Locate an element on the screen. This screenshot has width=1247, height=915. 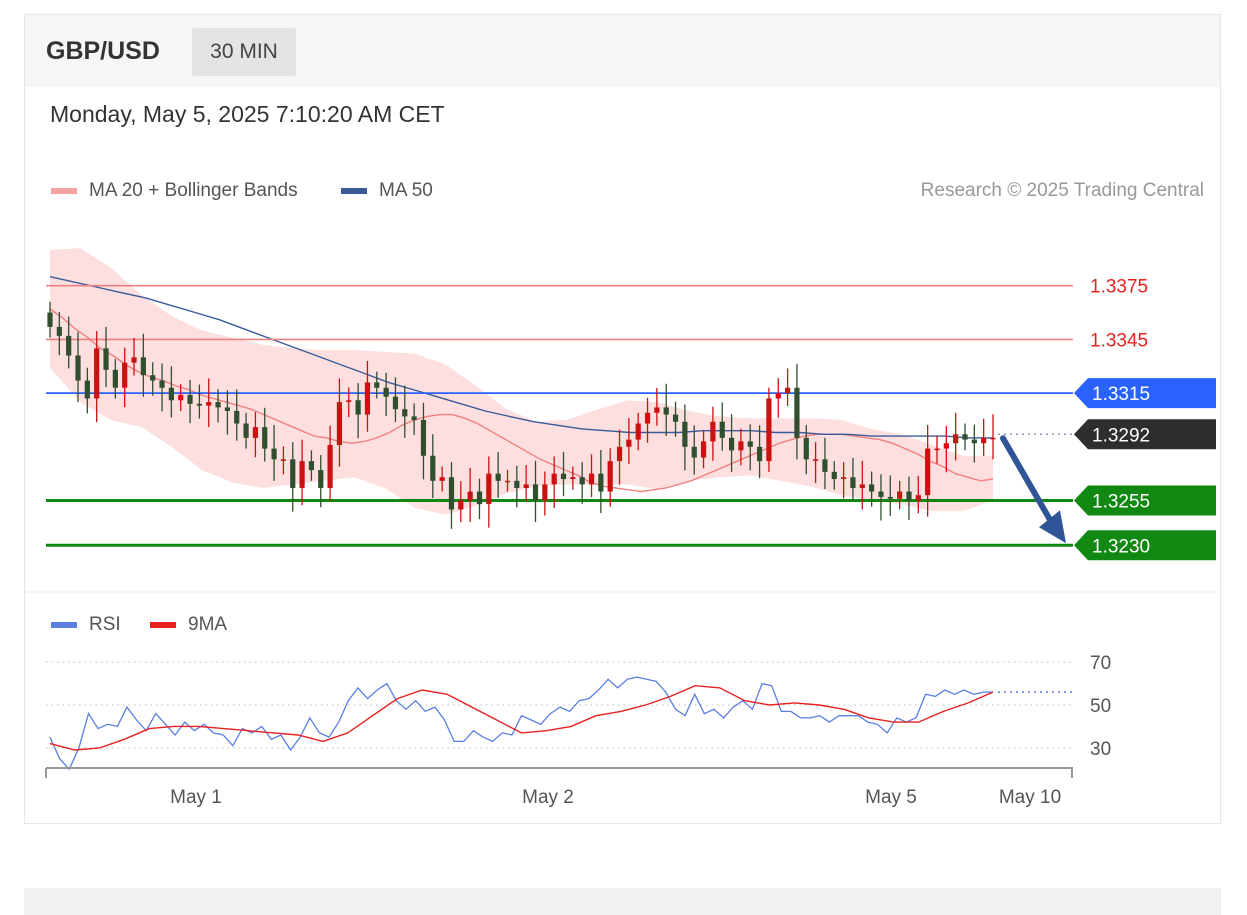
level-label-support: 1.3230 is located at coordinates (1121, 546).